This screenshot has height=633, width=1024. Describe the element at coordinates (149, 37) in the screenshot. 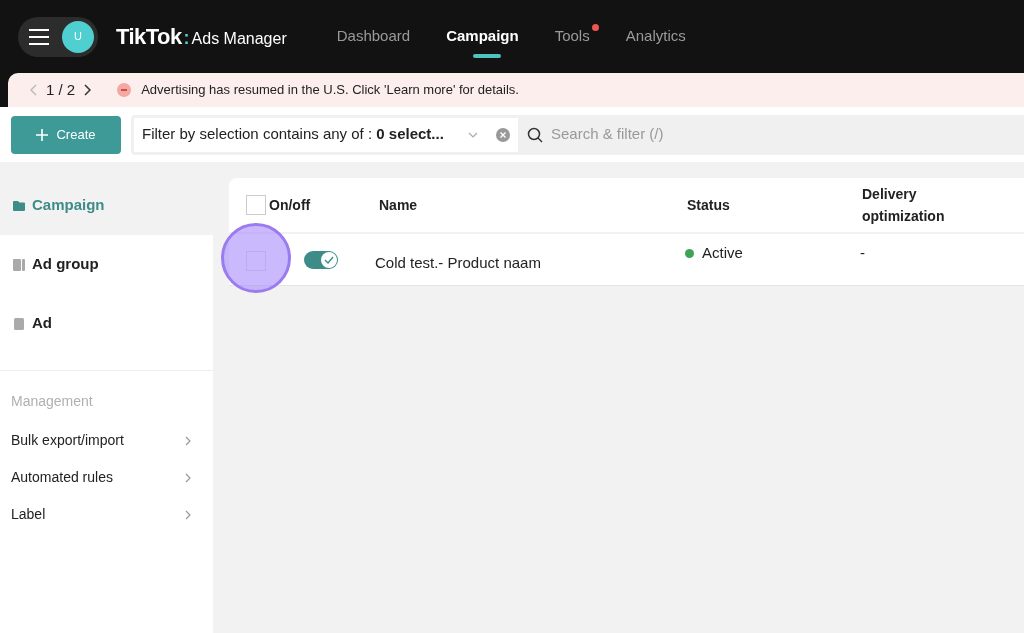

I see `logo: TikTok` at that location.